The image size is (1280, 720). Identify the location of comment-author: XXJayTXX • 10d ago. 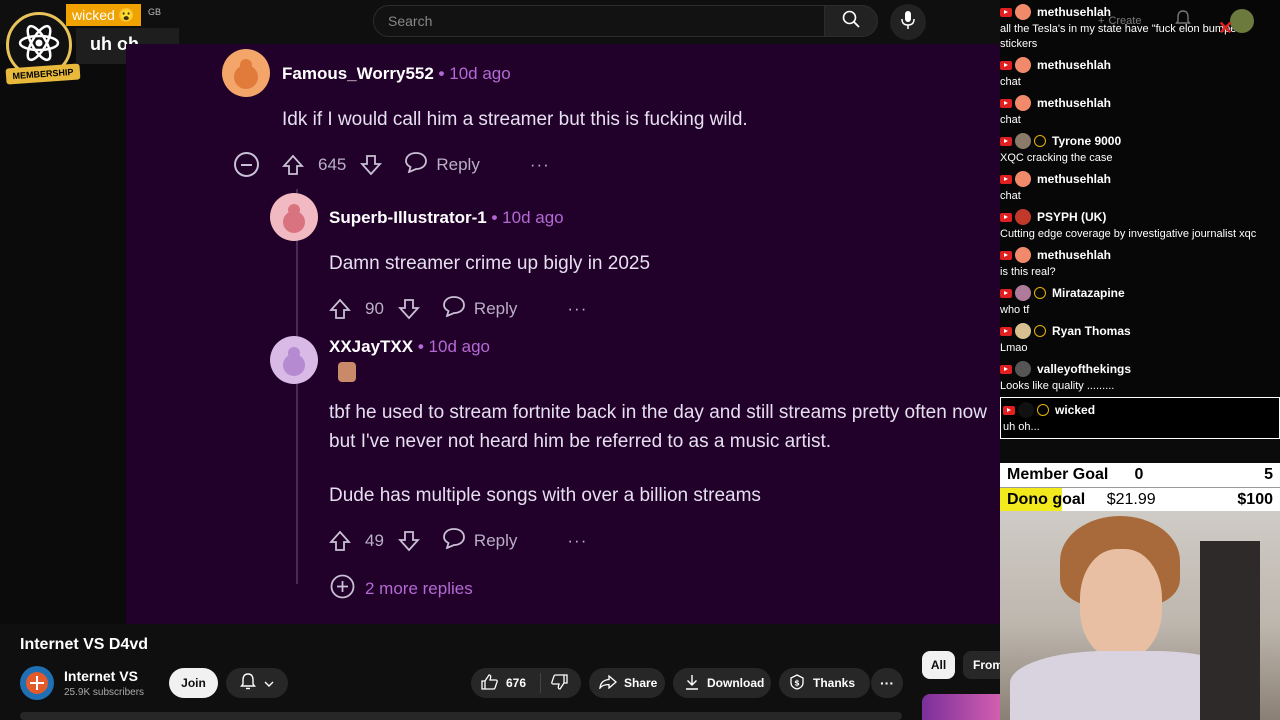
(409, 347).